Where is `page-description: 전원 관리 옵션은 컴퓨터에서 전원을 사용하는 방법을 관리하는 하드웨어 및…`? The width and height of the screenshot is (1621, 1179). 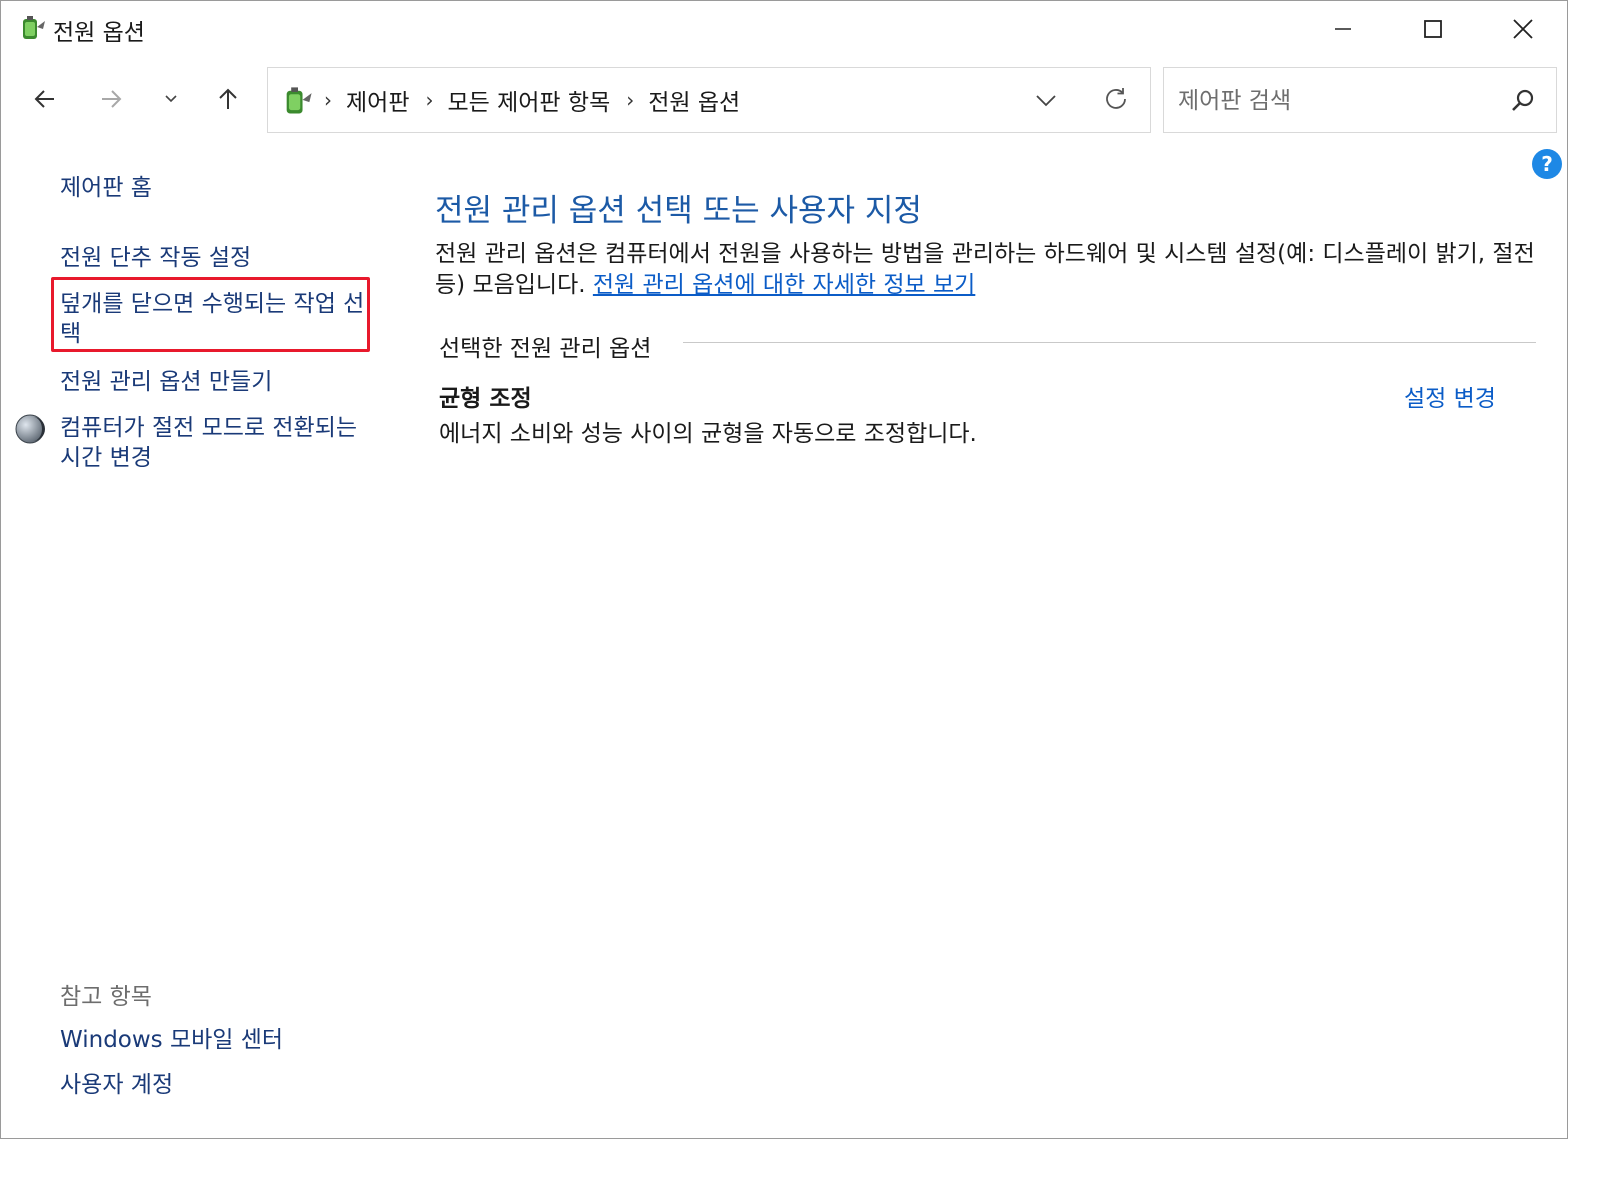 page-description: 전원 관리 옵션은 컴퓨터에서 전원을 사용하는 방법을 관리하는 하드웨어 및… is located at coordinates (991, 270).